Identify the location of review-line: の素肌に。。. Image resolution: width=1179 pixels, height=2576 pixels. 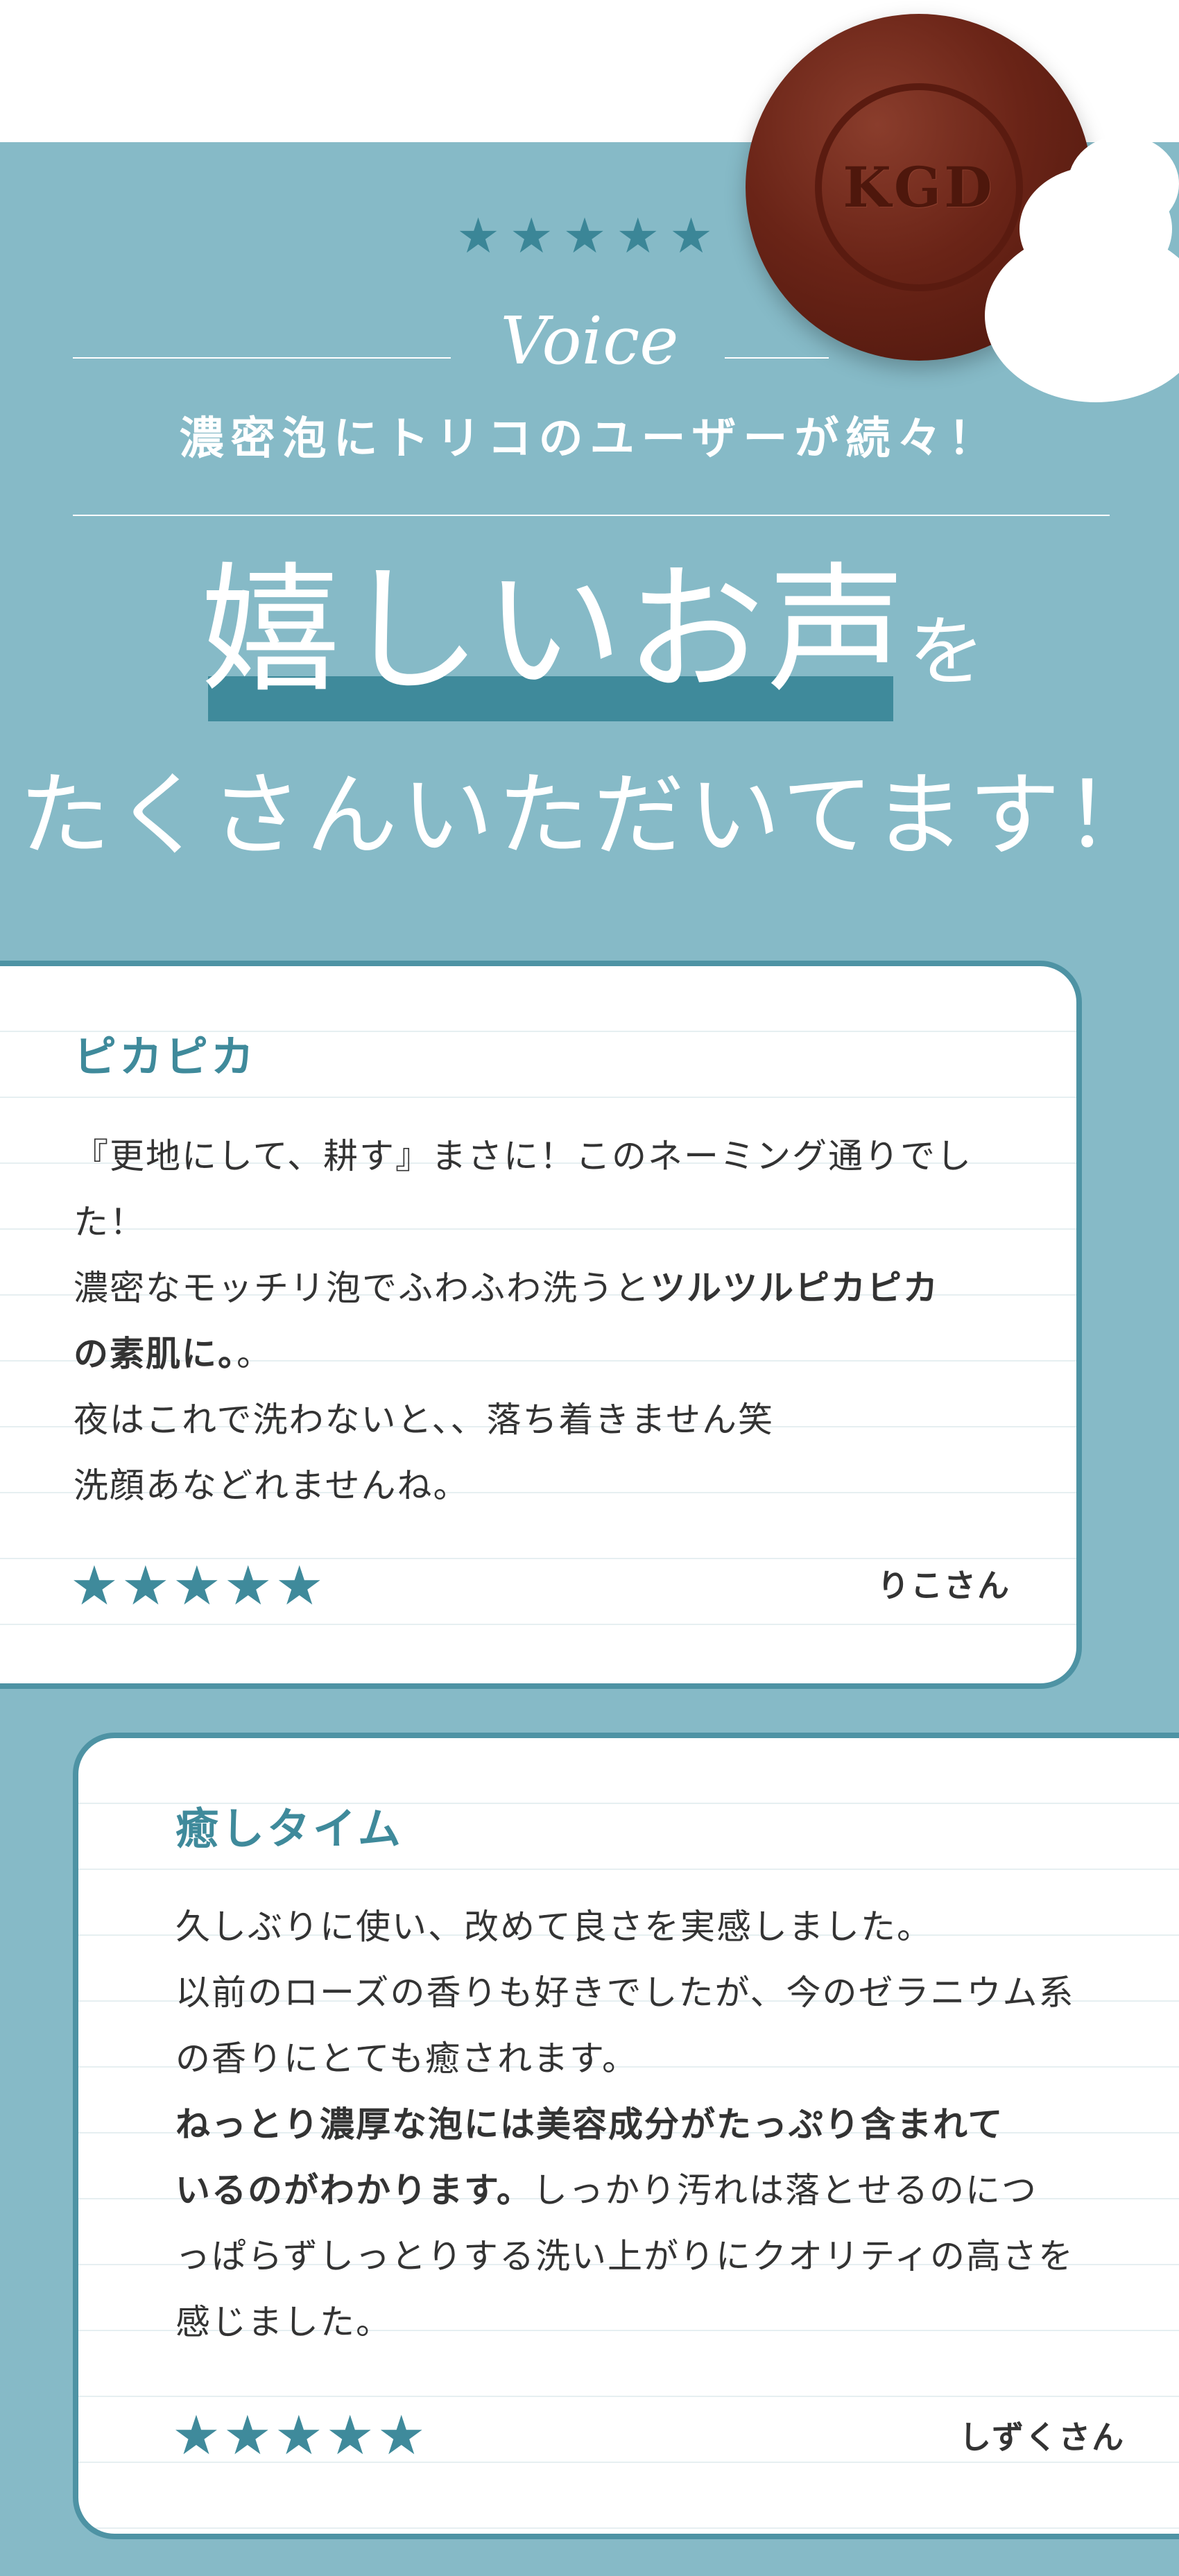
(173, 1354).